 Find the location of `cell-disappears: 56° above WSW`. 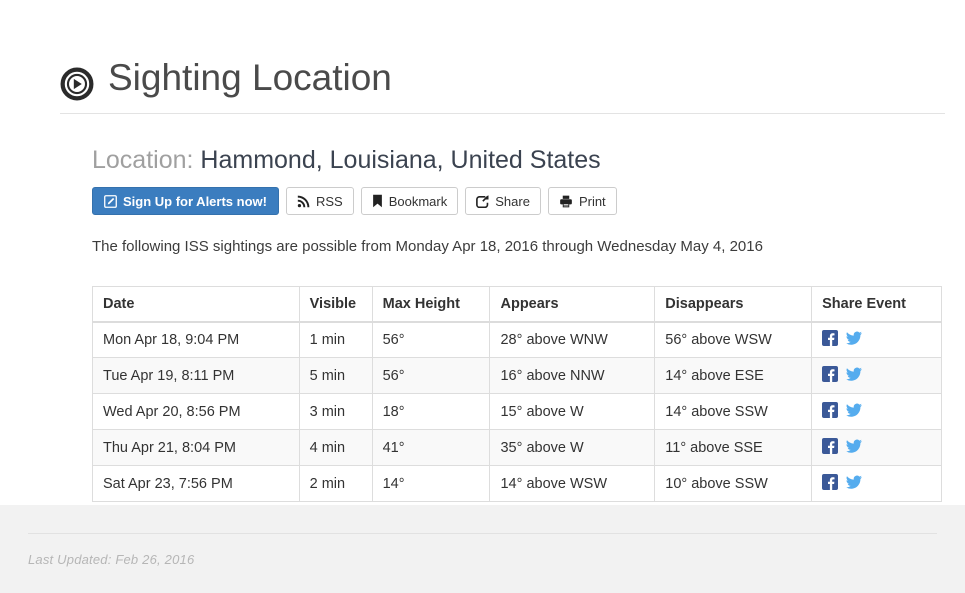

cell-disappears: 56° above WSW is located at coordinates (733, 339).